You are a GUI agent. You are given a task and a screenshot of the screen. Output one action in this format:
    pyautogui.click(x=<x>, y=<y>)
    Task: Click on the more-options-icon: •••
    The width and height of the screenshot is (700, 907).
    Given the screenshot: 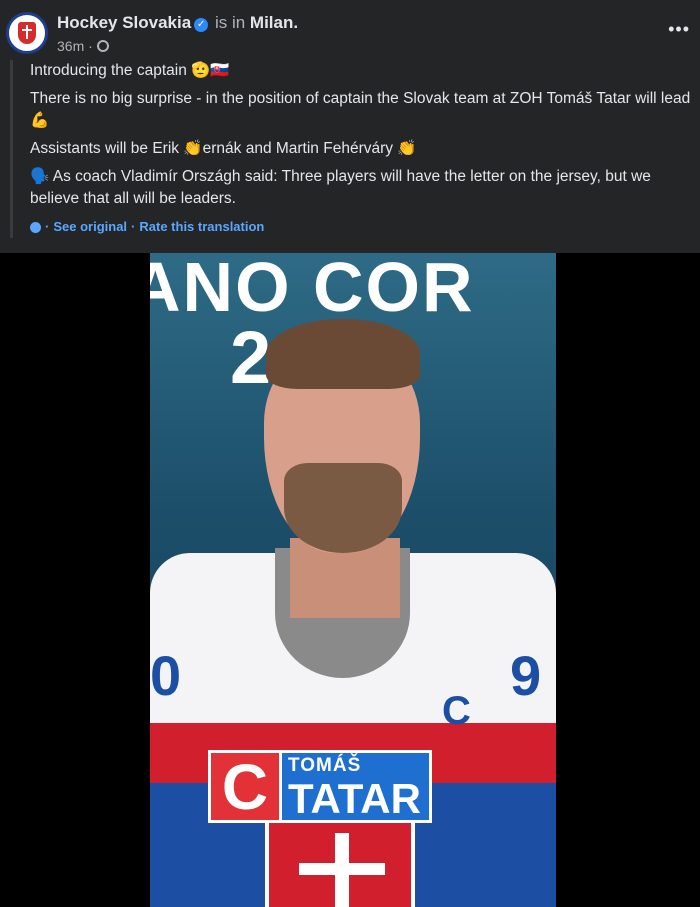 What is the action you would take?
    pyautogui.click(x=679, y=29)
    